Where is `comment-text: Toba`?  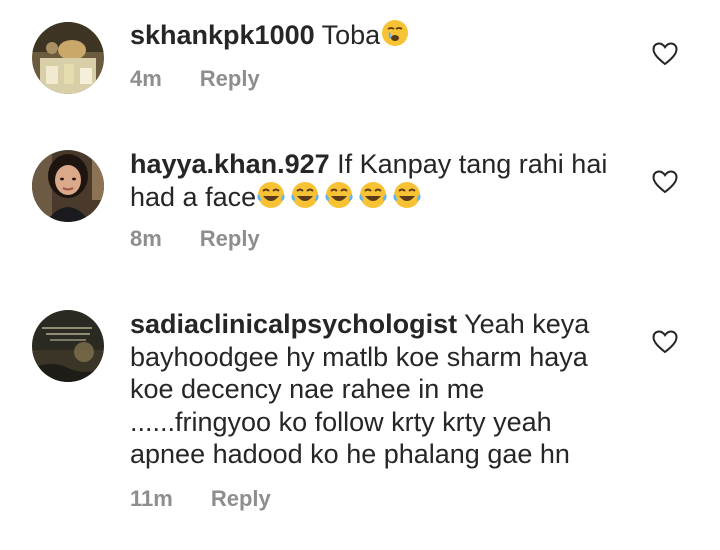 comment-text: Toba is located at coordinates (351, 35).